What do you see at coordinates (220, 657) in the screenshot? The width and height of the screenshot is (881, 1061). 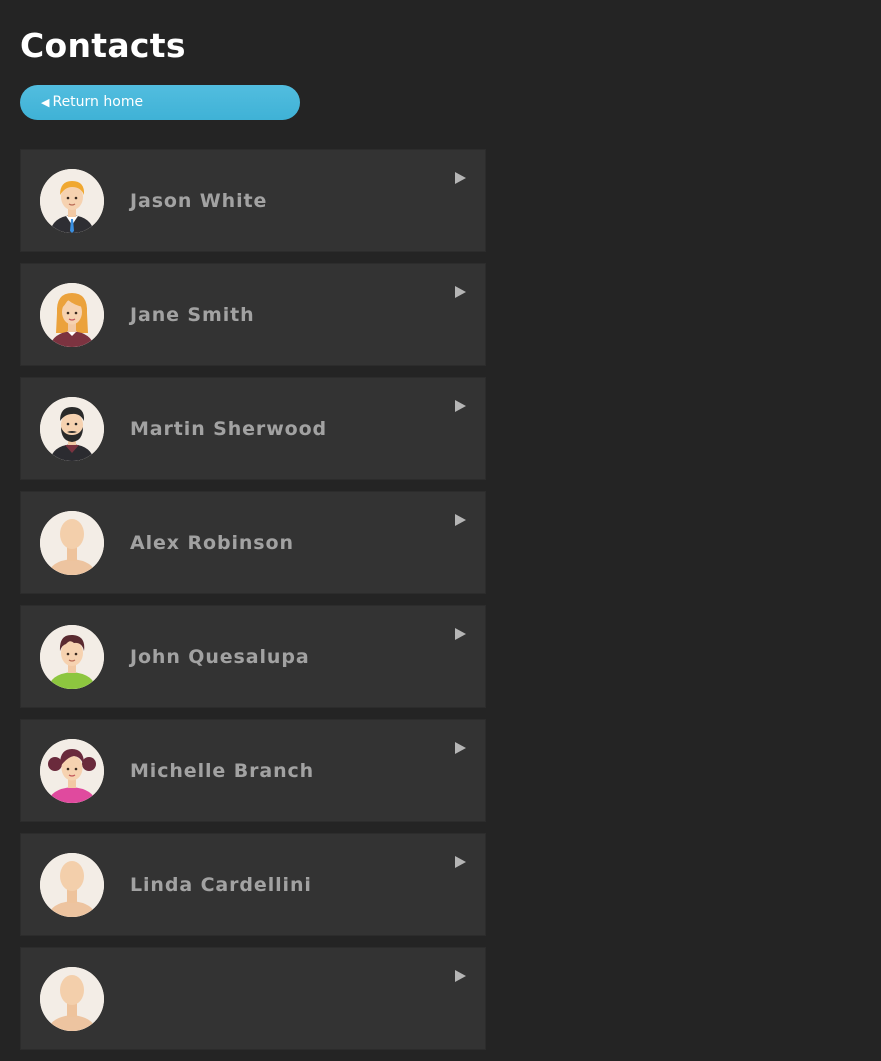 I see `contact-name: John Quesalupa` at bounding box center [220, 657].